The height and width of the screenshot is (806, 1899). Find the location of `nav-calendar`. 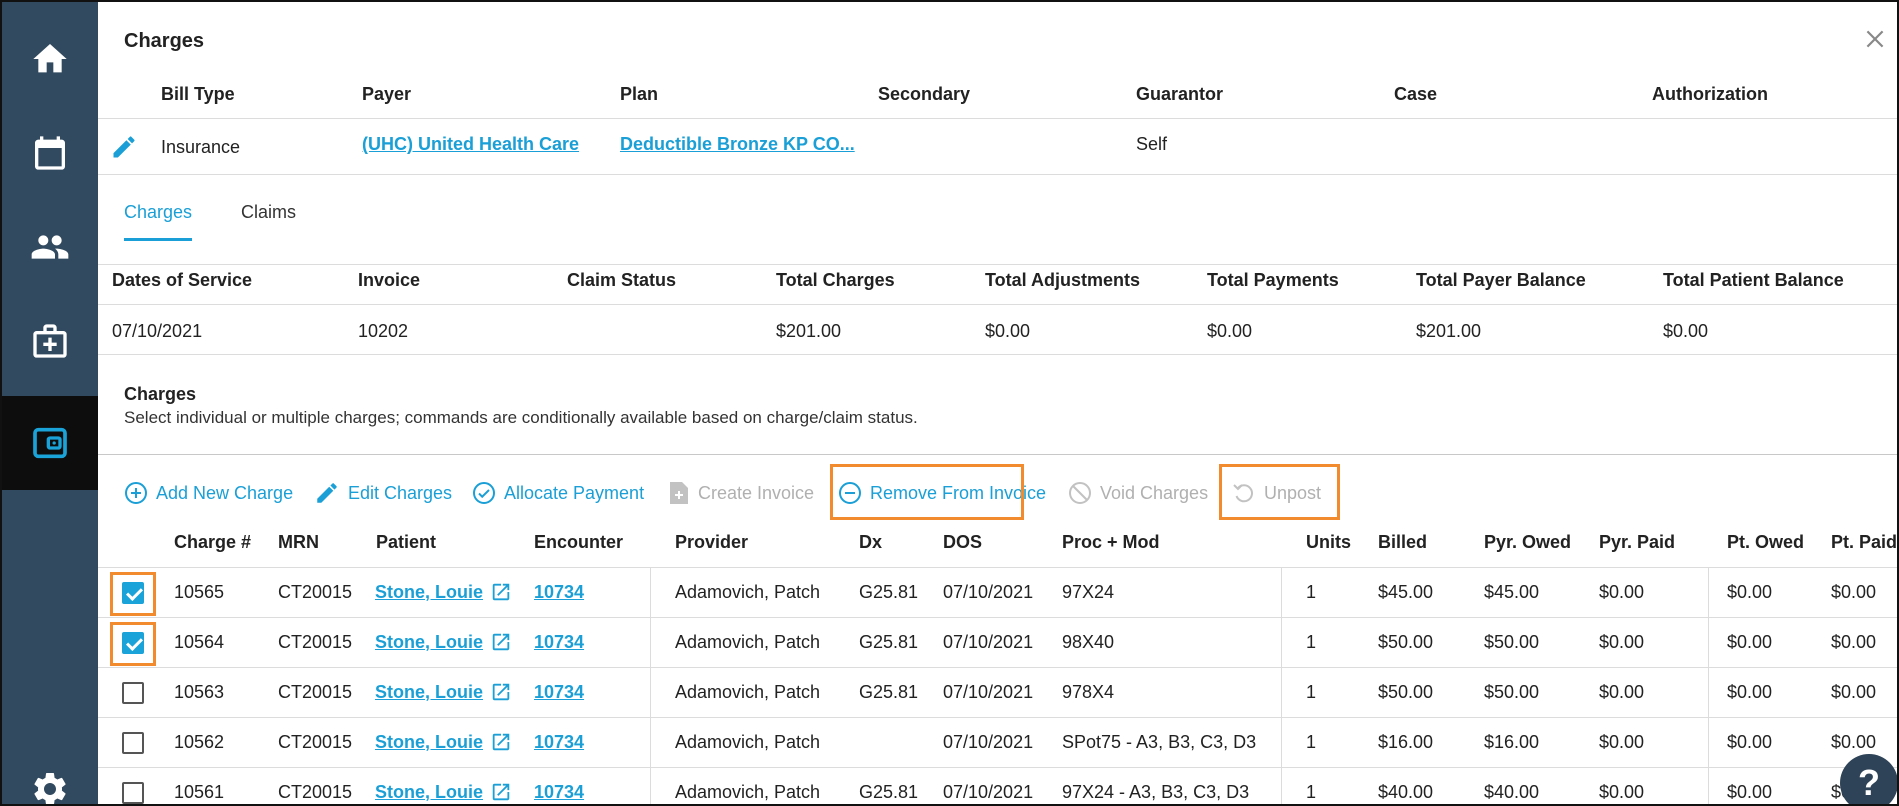

nav-calendar is located at coordinates (50, 153).